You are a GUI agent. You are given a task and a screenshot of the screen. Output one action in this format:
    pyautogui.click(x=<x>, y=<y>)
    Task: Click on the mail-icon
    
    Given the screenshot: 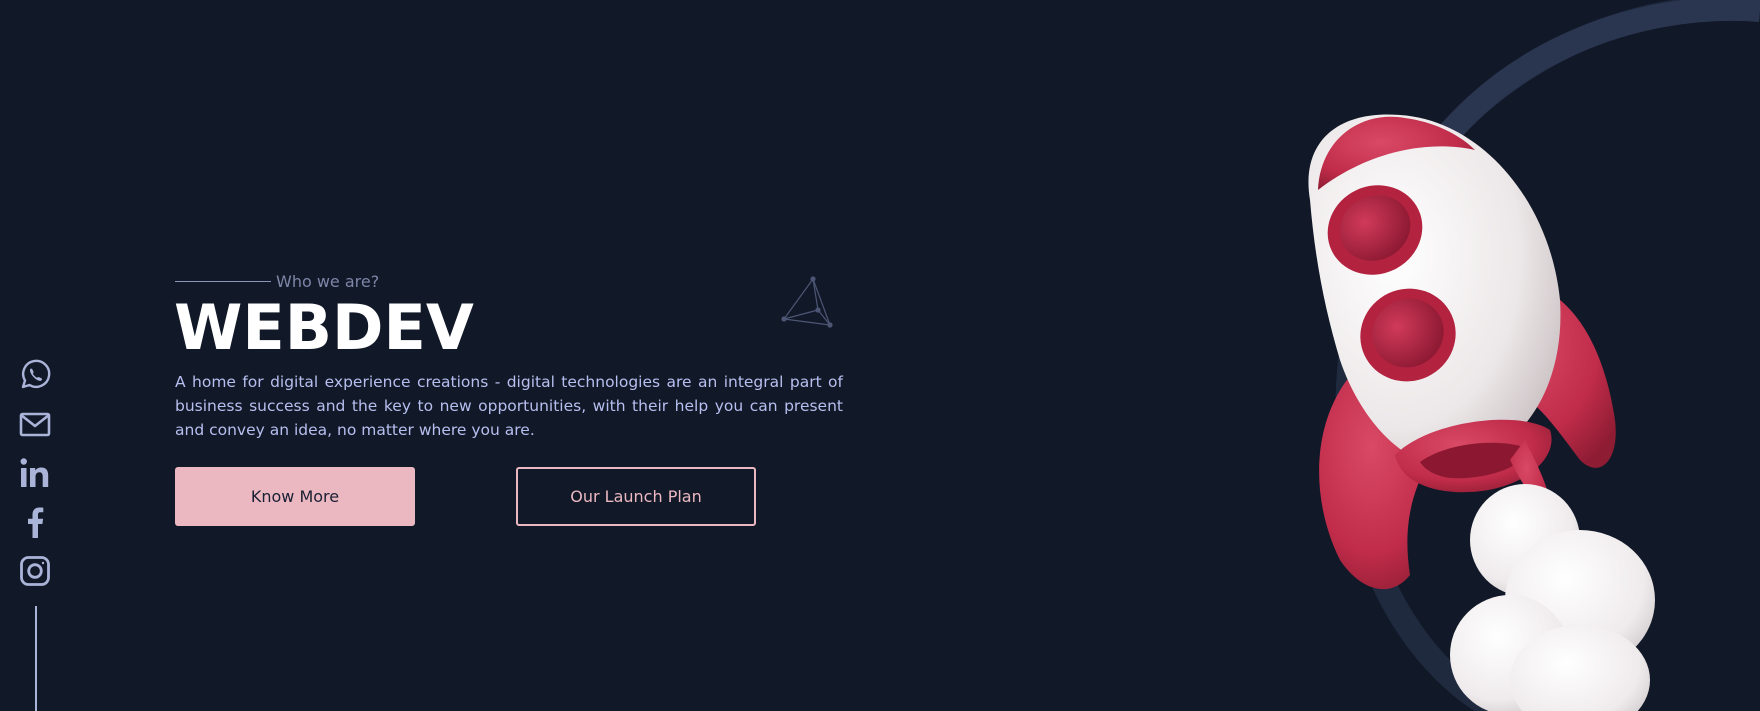 What is the action you would take?
    pyautogui.click(x=35, y=424)
    